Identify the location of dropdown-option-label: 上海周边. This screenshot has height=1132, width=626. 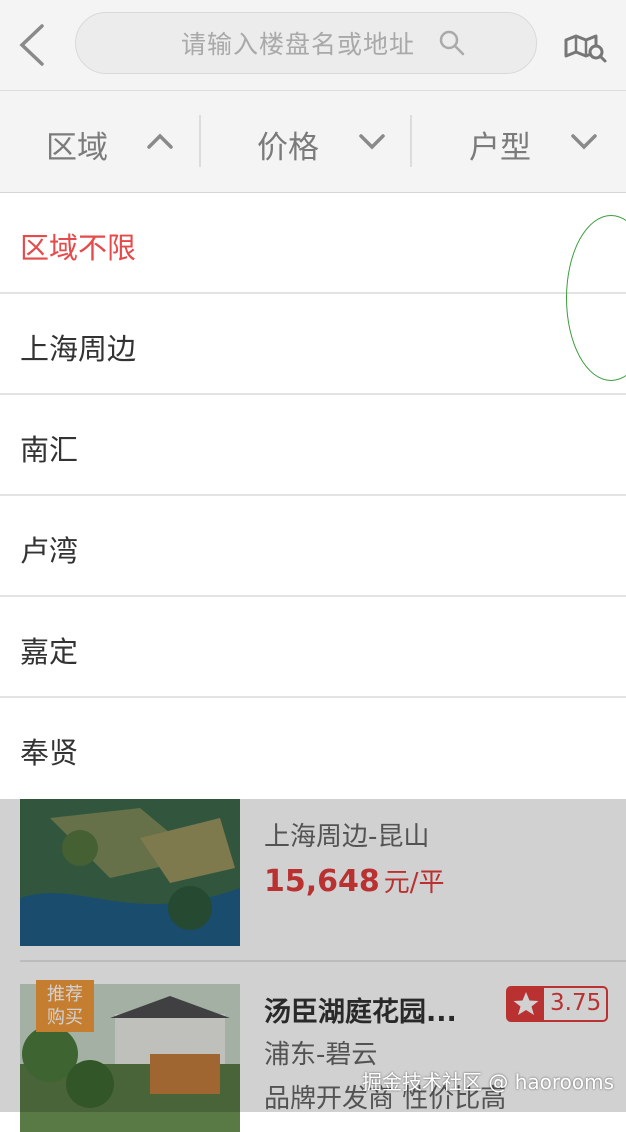
(78, 349).